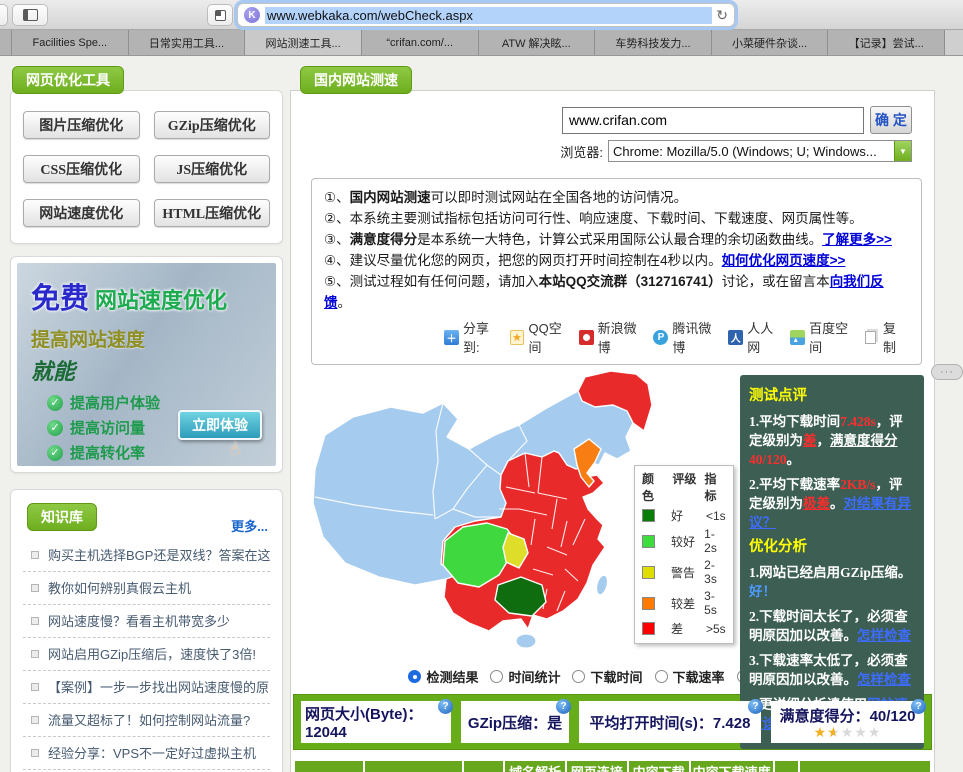  Describe the element at coordinates (648, 572) in the screenshot. I see `legend-swatch-warn` at that location.